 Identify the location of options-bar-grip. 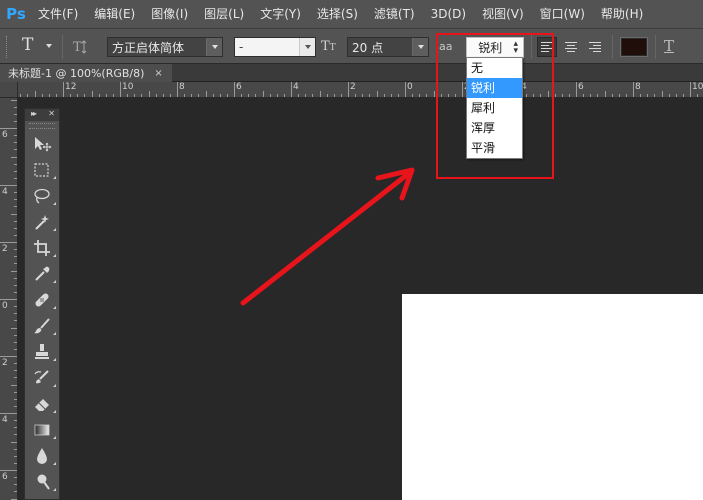
(8, 47).